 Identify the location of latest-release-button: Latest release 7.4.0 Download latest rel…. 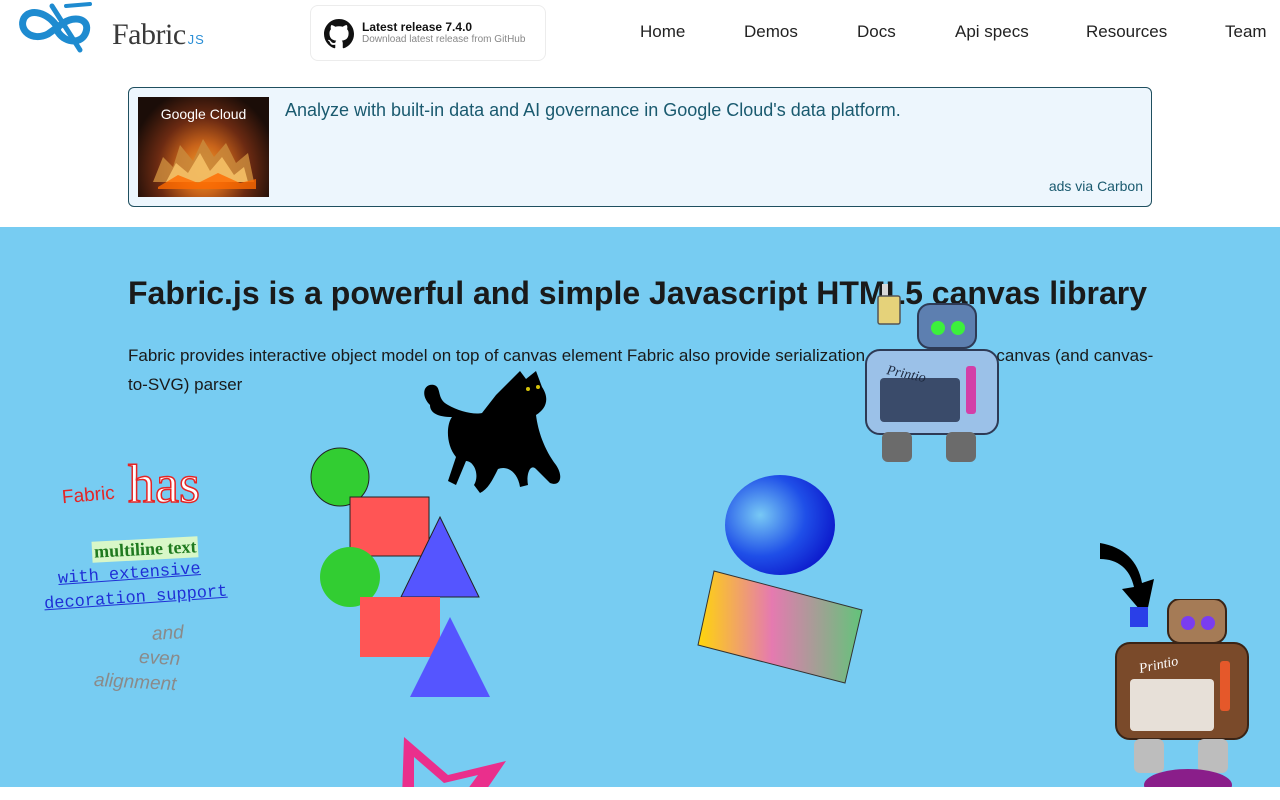
(428, 33).